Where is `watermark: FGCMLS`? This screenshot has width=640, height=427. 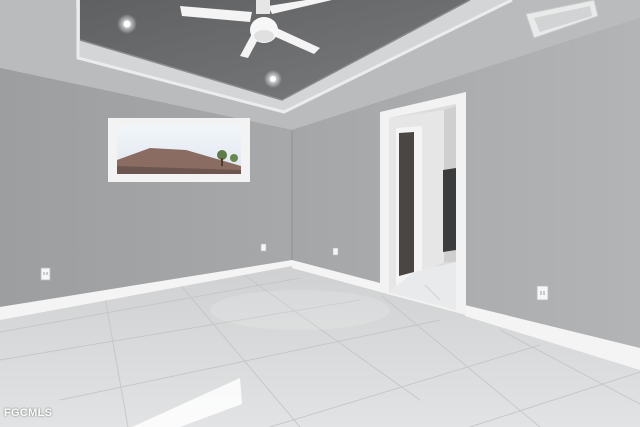 watermark: FGCMLS is located at coordinates (28, 413).